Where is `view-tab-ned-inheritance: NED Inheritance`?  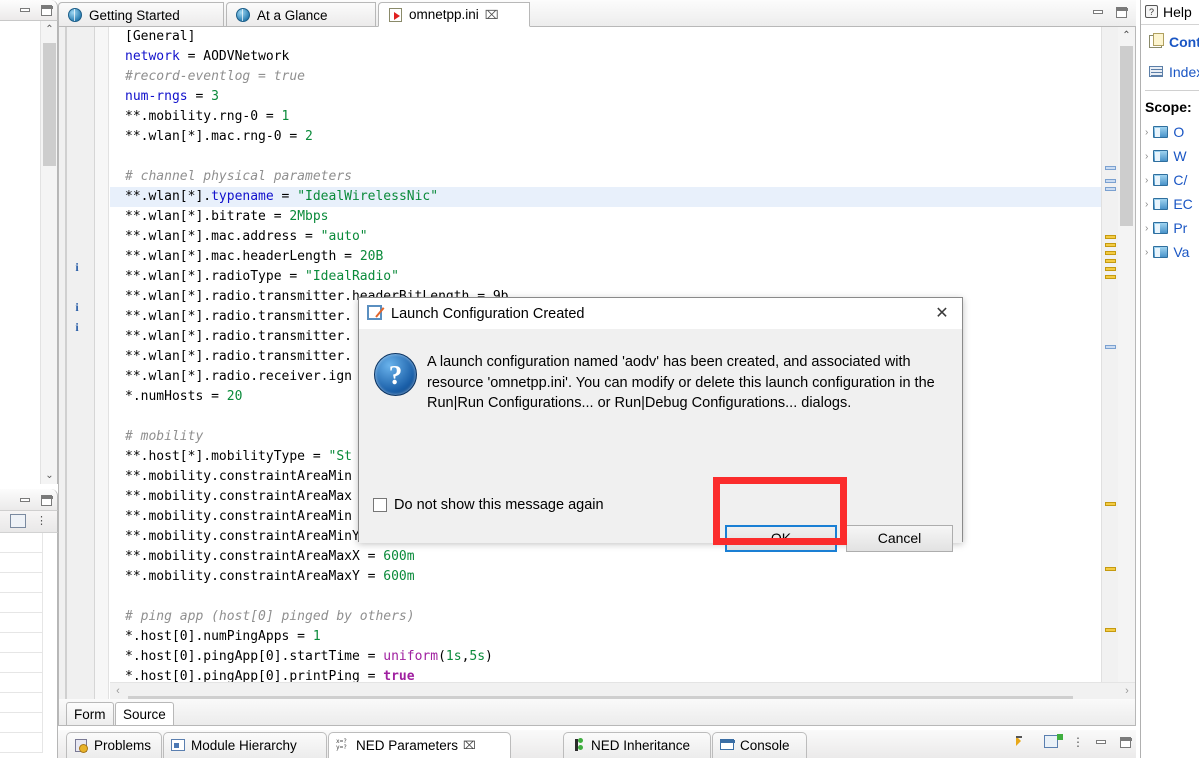 view-tab-ned-inheritance: NED Inheritance is located at coordinates (637, 745).